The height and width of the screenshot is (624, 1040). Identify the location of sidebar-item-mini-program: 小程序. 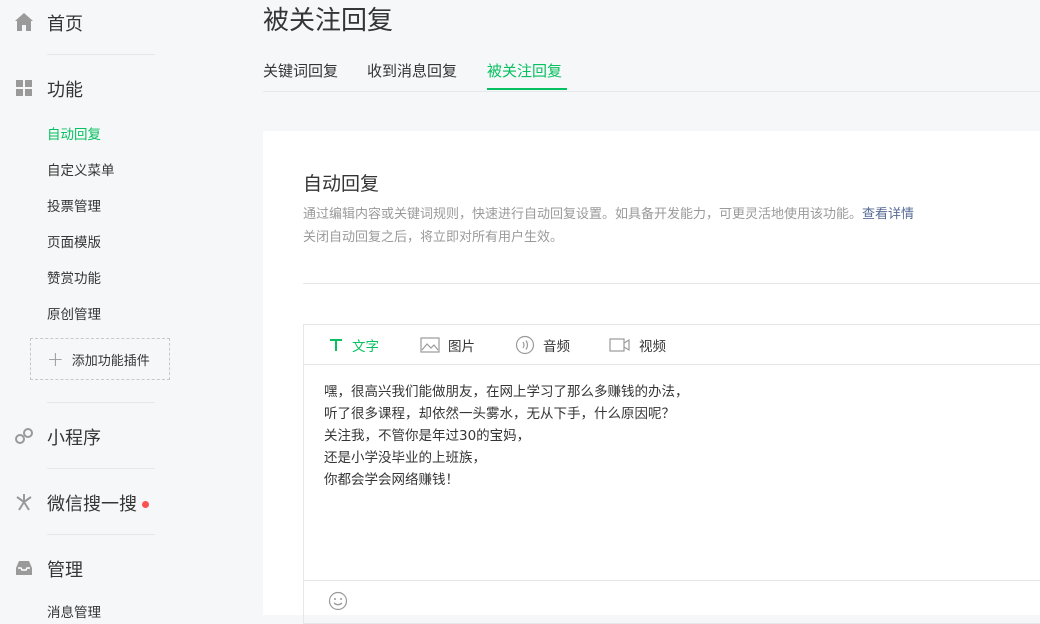
(100, 436).